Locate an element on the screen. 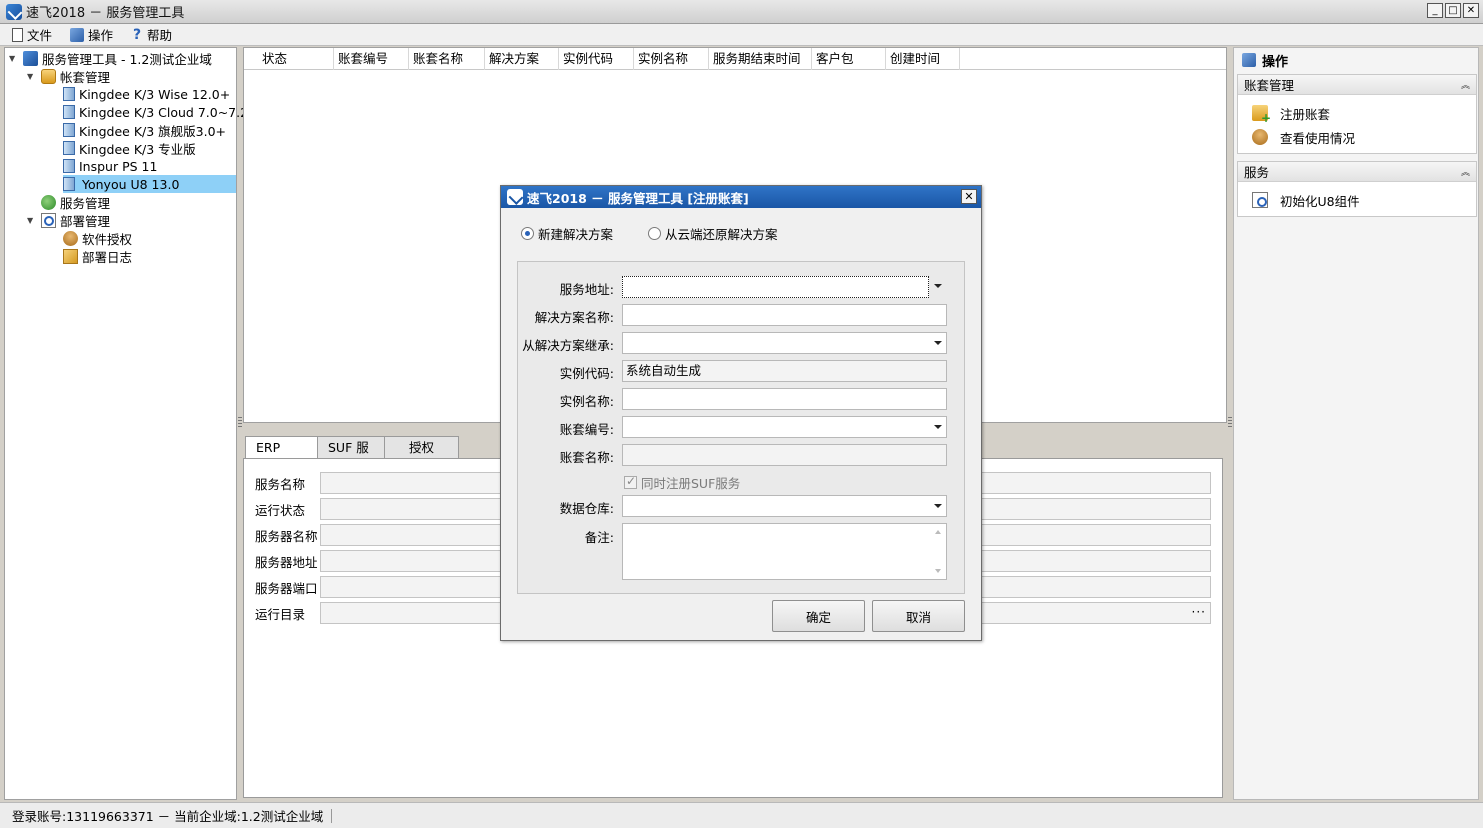  field-label: 服务器名称 is located at coordinates (286, 536).